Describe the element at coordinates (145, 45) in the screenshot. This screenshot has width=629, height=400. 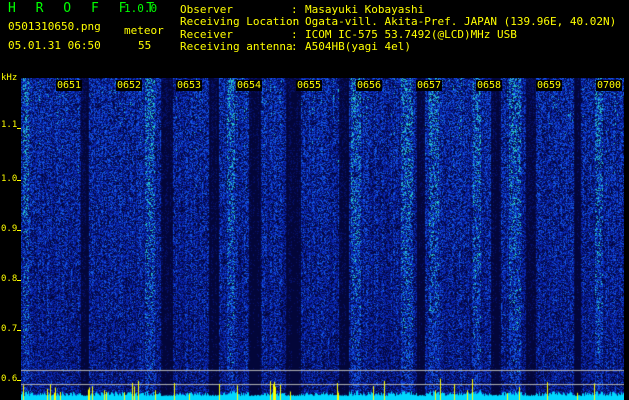
I see `meteor-count: 55` at that location.